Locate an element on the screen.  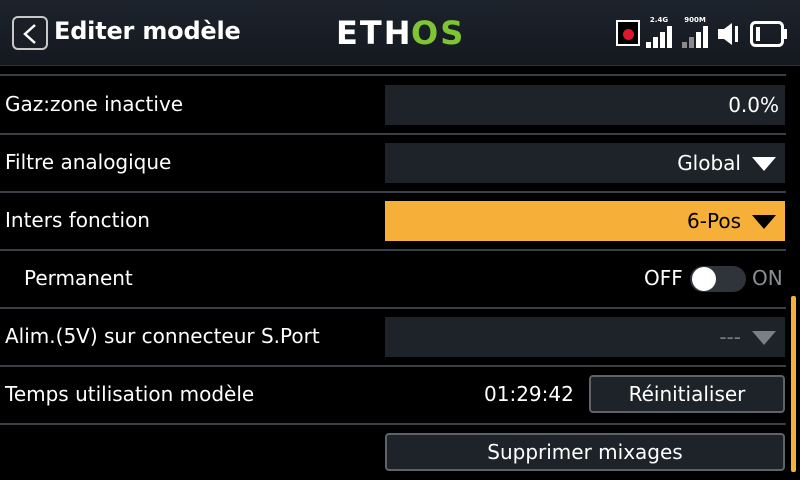
signal-band-label: 2.4G is located at coordinates (659, 20).